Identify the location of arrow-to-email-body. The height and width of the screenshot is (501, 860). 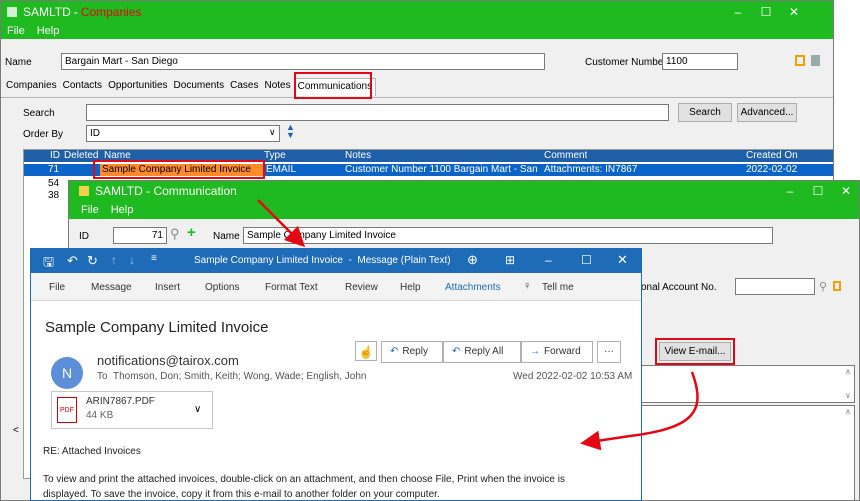
(639, 411).